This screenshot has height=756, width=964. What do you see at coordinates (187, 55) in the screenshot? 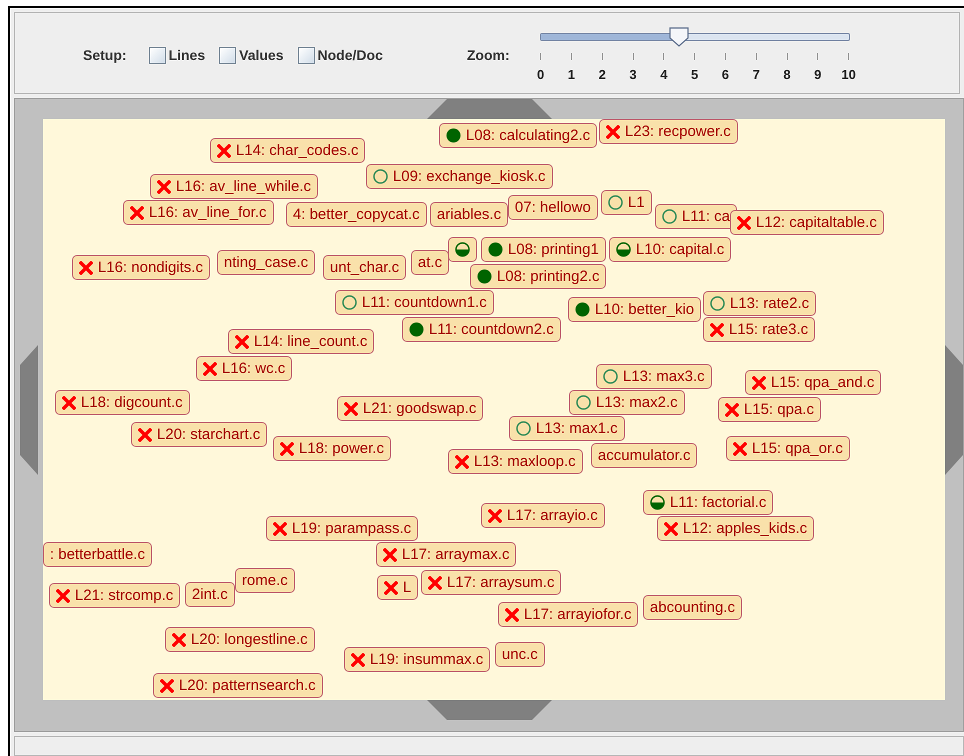
I see `checkbox-label: Lines` at bounding box center [187, 55].